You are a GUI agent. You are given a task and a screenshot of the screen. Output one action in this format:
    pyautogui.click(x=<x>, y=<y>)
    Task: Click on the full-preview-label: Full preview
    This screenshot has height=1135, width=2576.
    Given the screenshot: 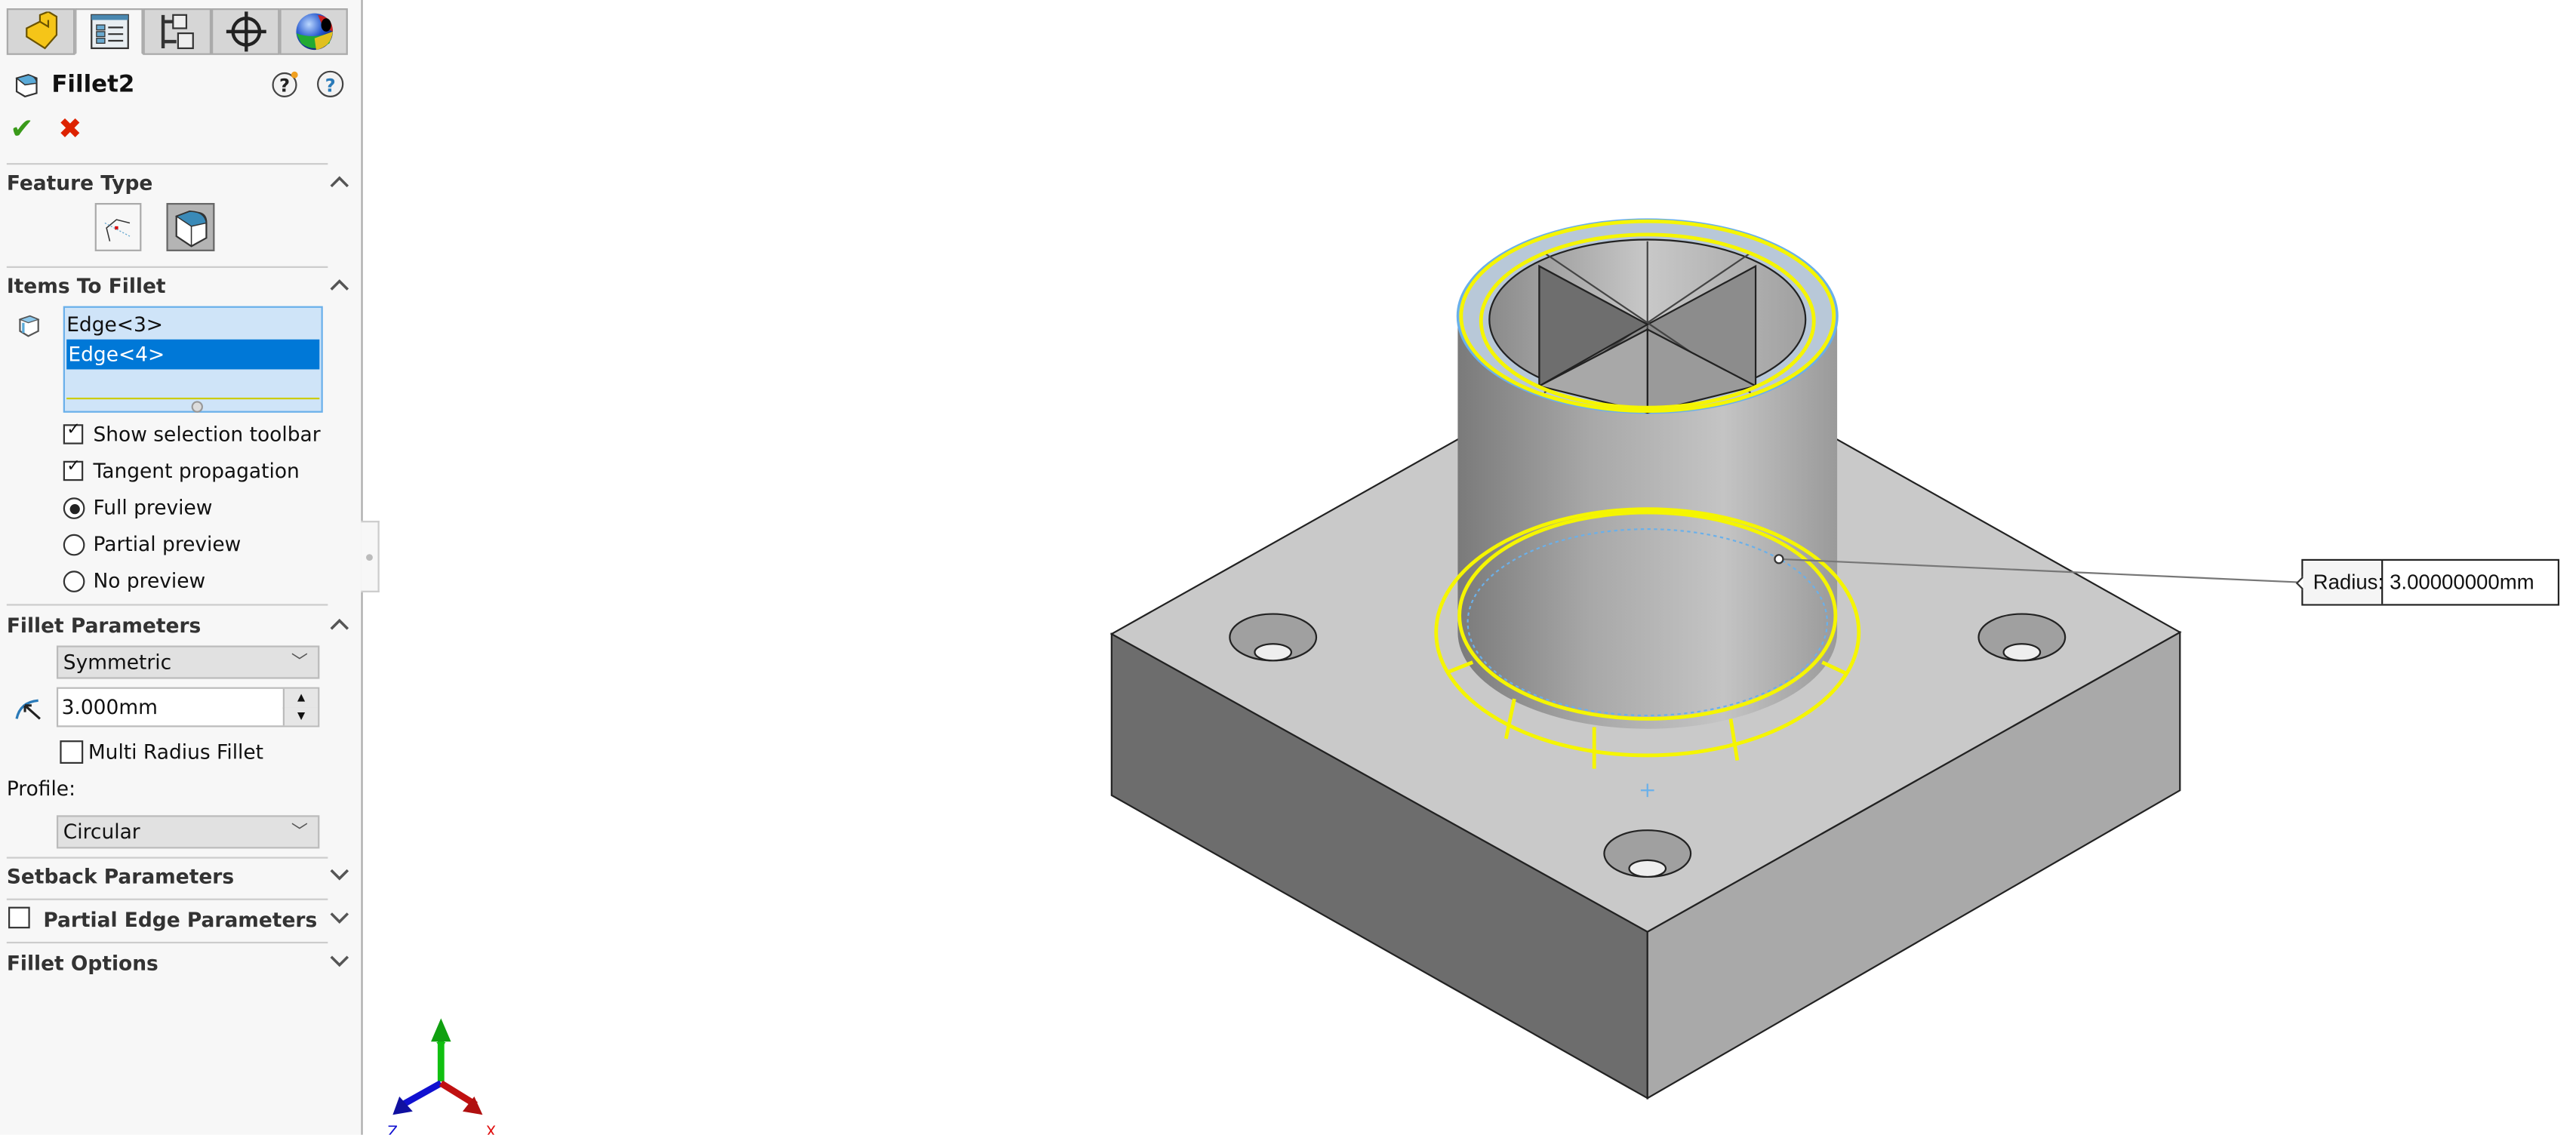 What is the action you would take?
    pyautogui.click(x=153, y=507)
    